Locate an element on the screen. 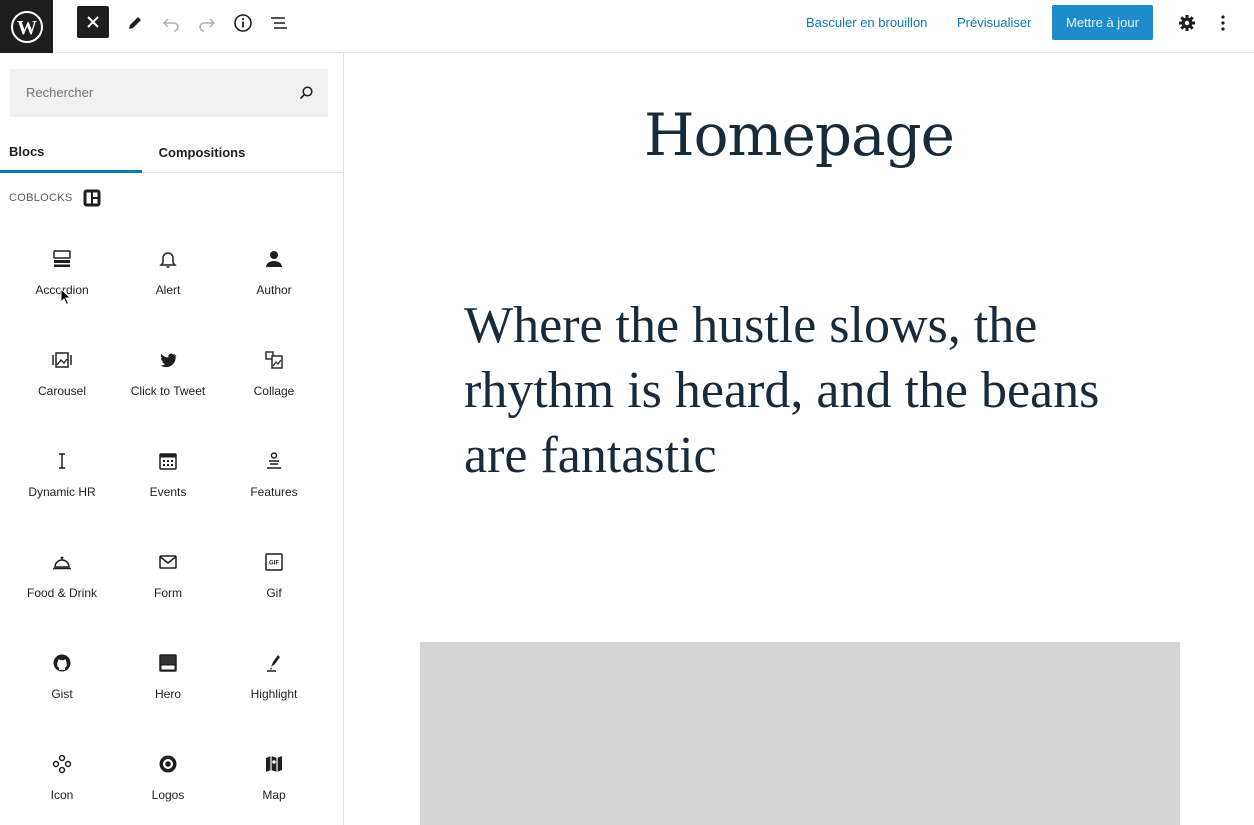 This screenshot has width=1254, height=825. gif-icon: GIF is located at coordinates (274, 562).